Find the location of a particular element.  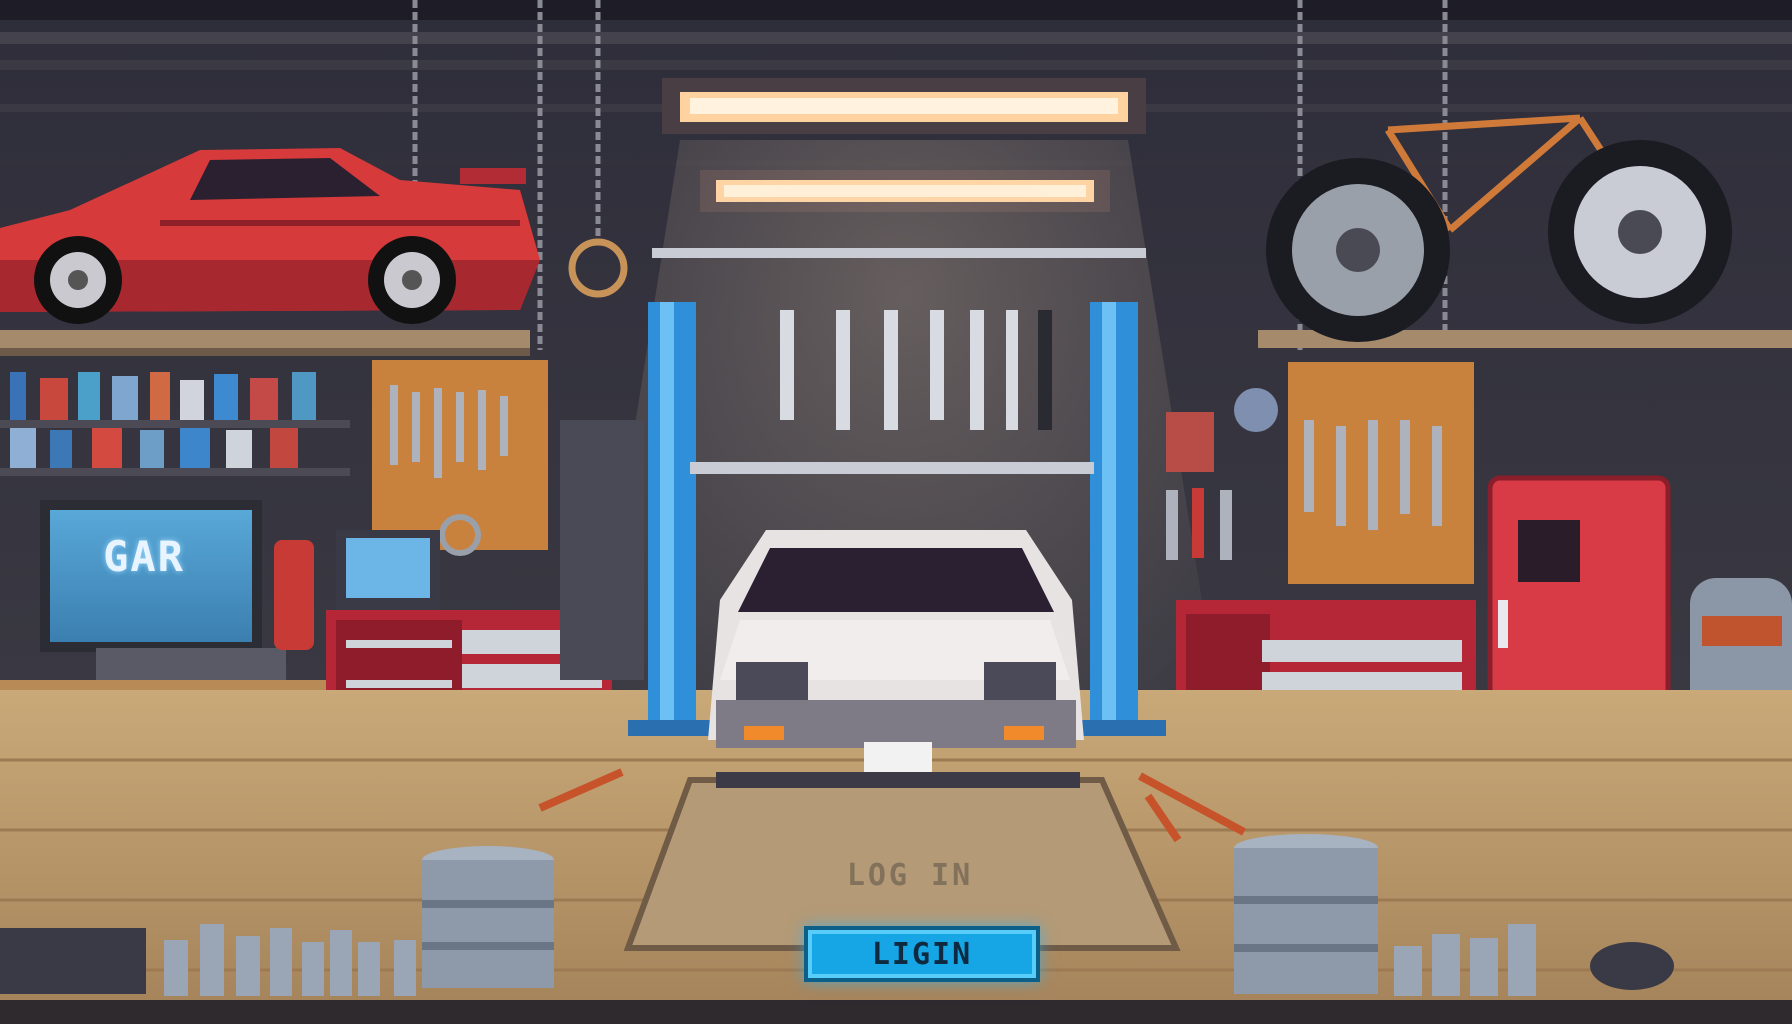

monitor-screen-text: GAR is located at coordinates (144, 556).